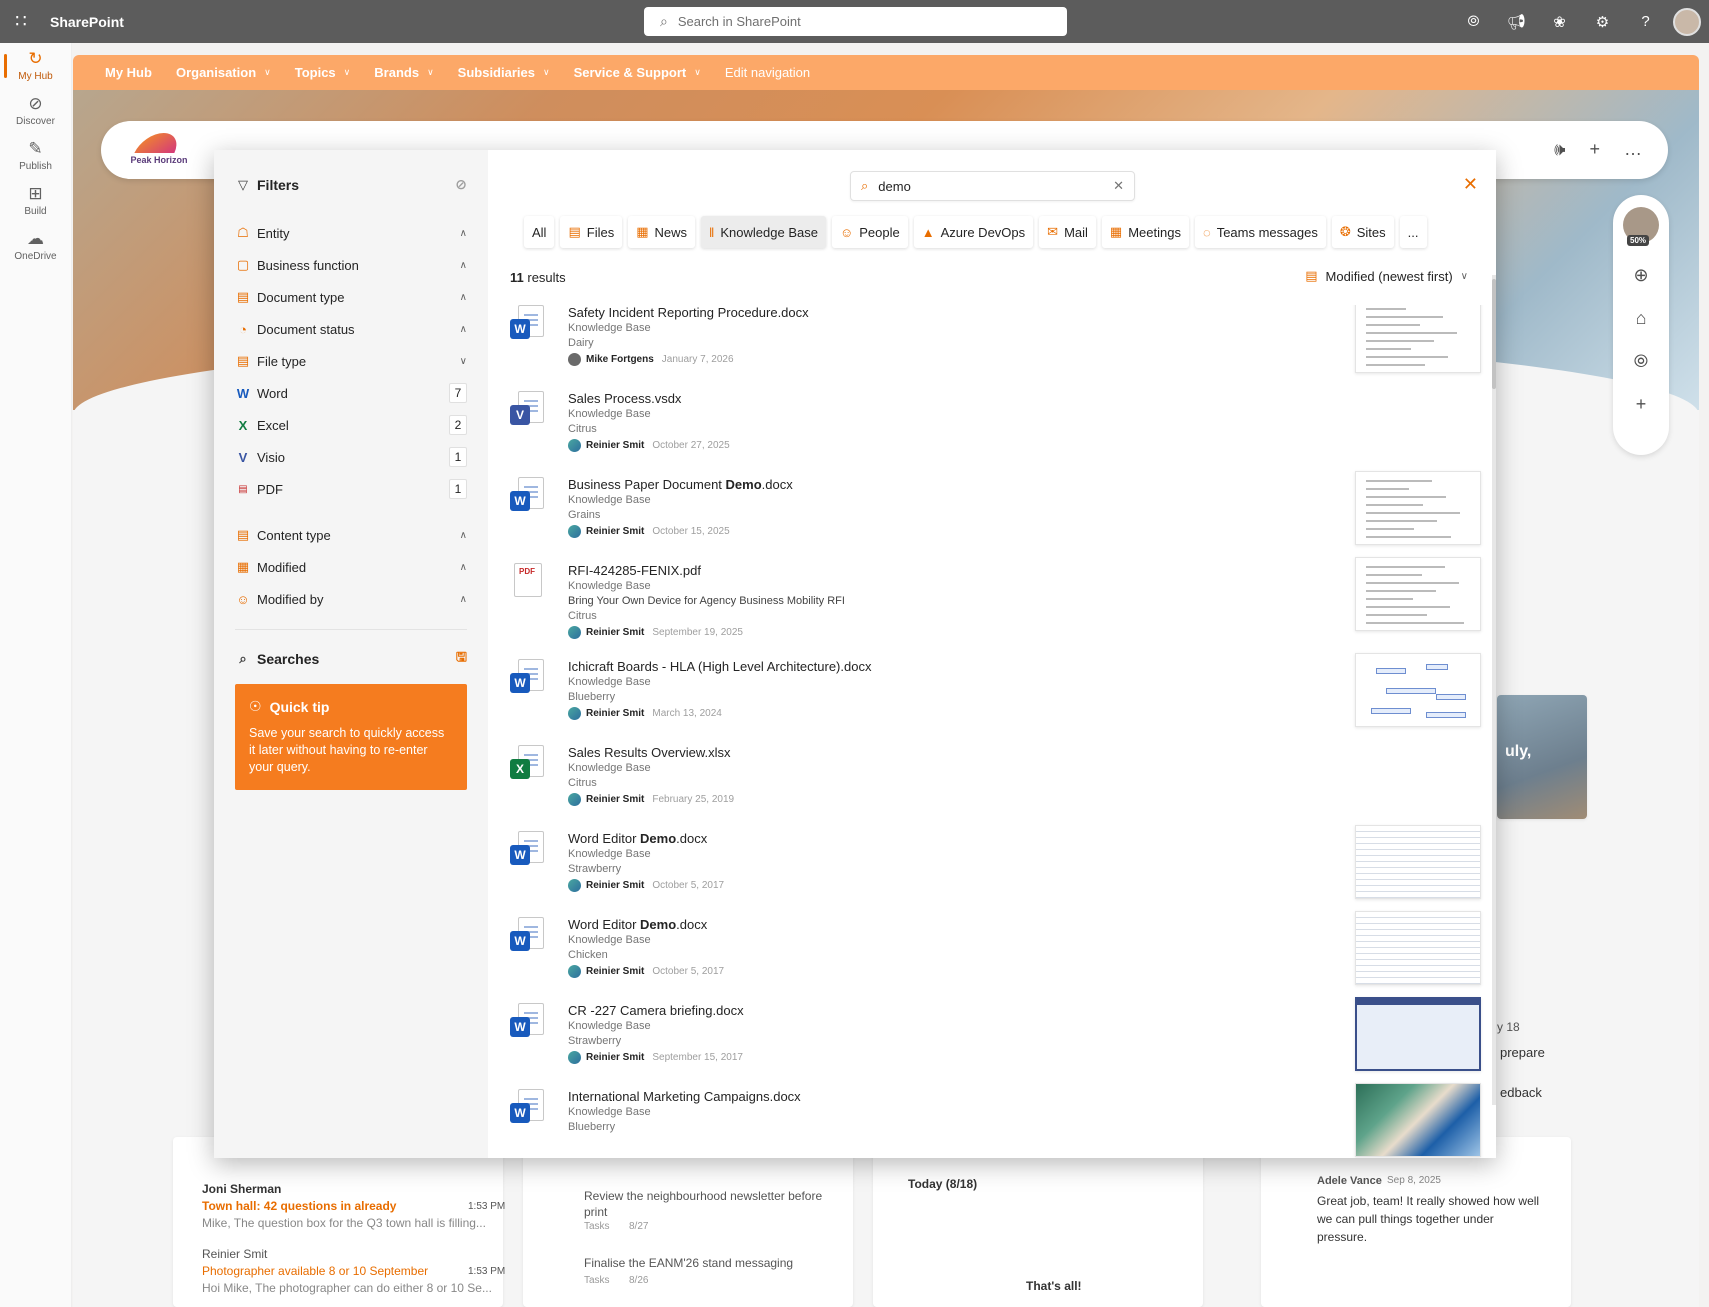 The height and width of the screenshot is (1307, 1709). Describe the element at coordinates (1031, 753) in the screenshot. I see `result-title: Sales Results Overview.xlsx` at that location.